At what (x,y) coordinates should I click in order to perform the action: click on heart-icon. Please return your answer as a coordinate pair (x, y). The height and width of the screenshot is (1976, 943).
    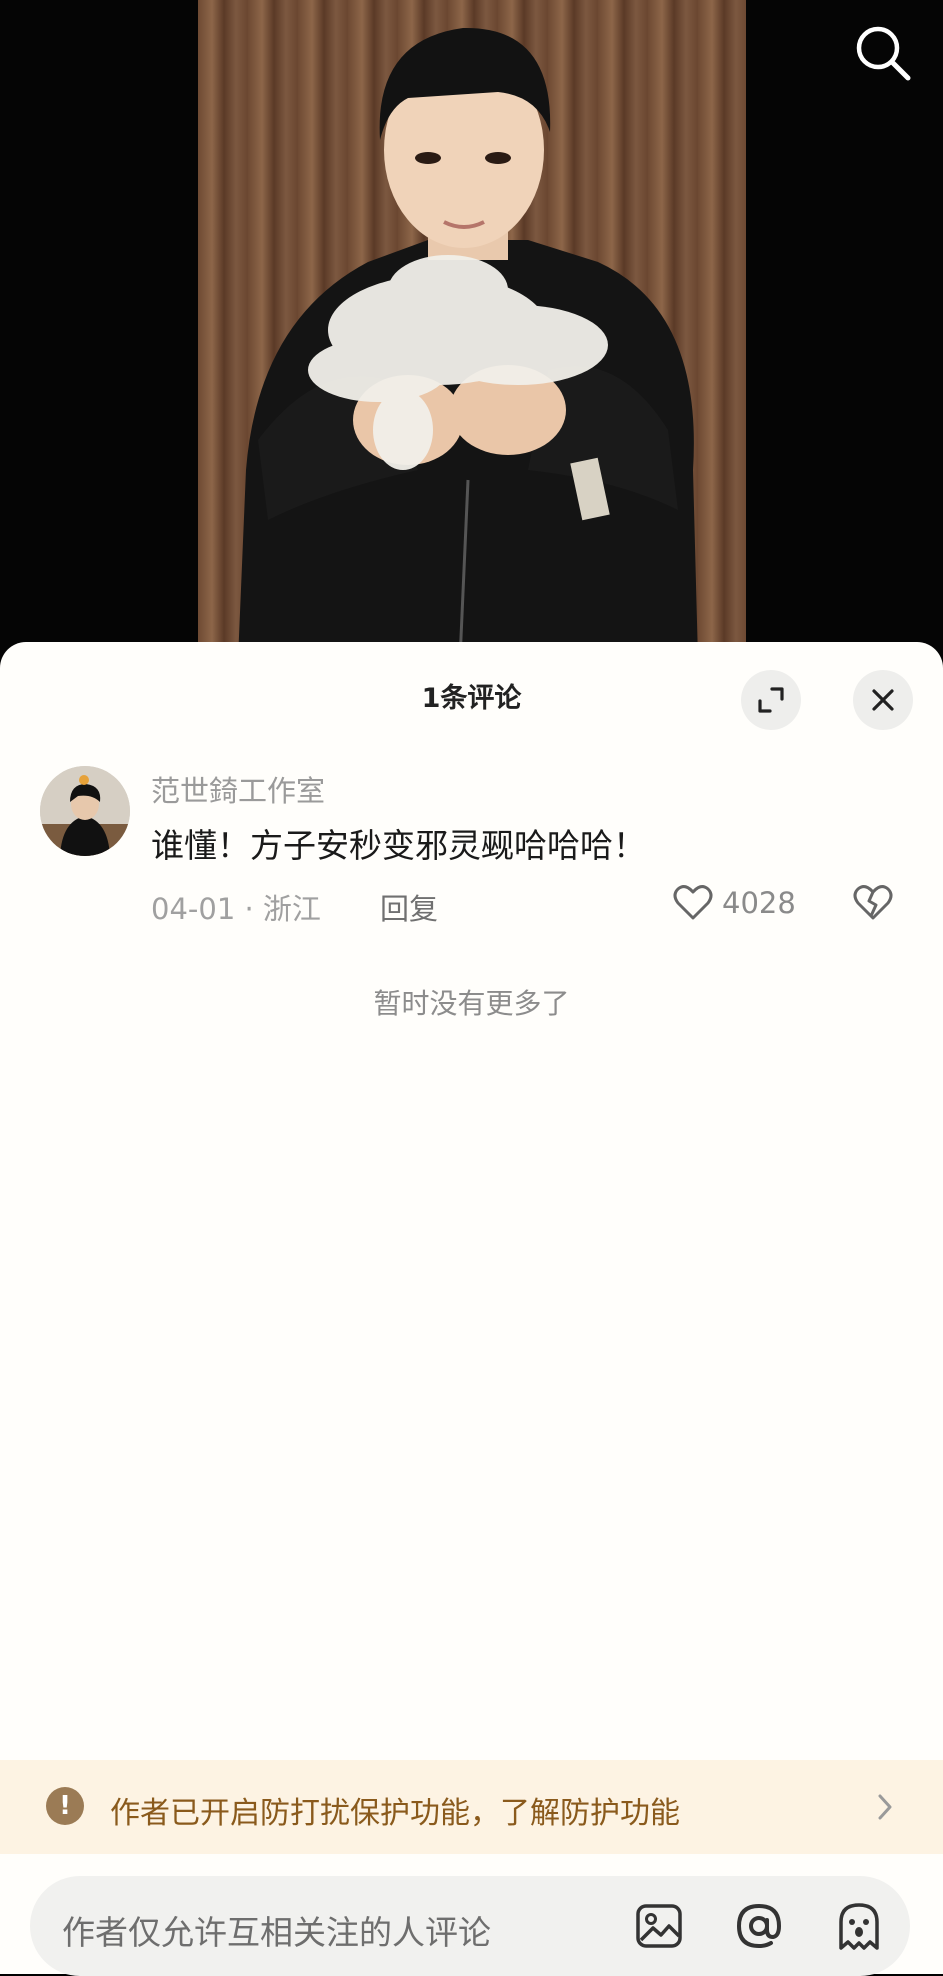
    Looking at the image, I should click on (693, 903).